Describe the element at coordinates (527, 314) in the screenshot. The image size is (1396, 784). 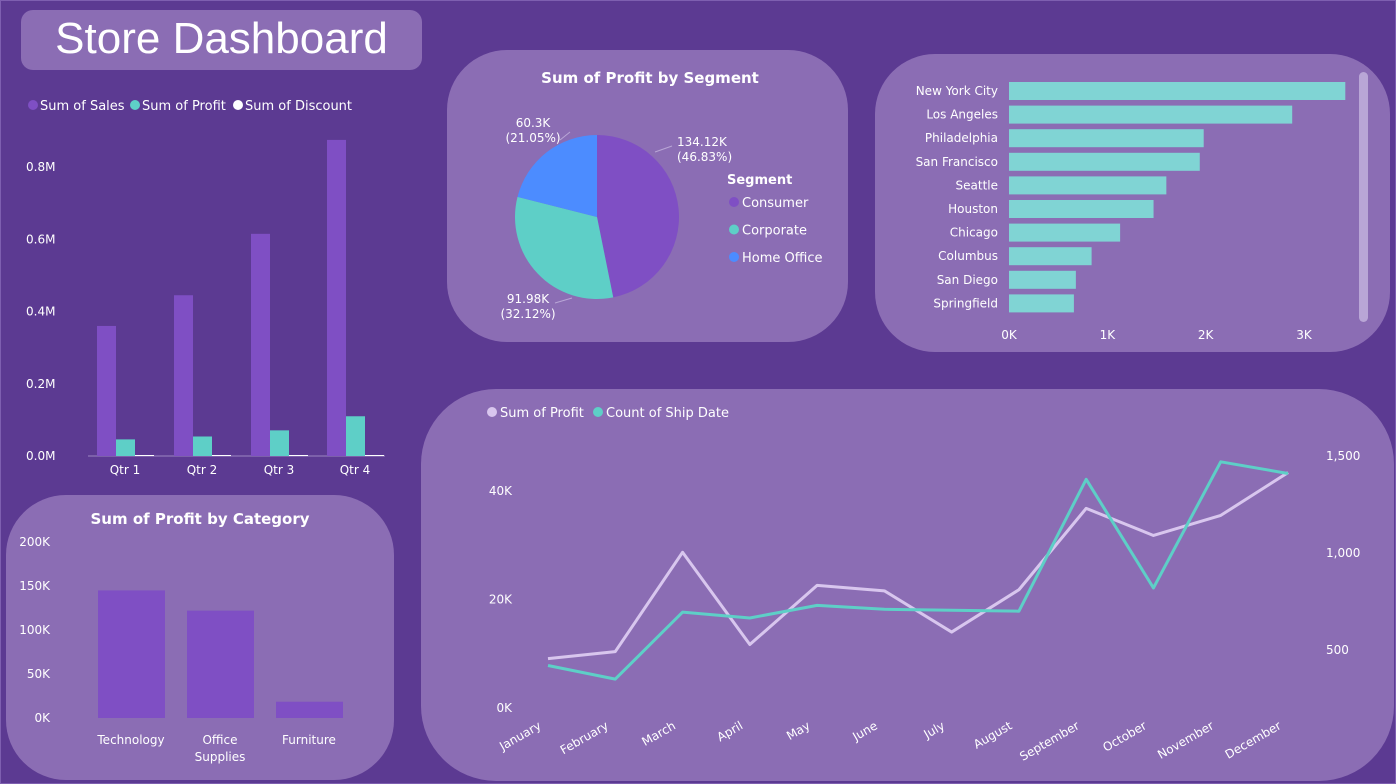
I see `data-pct-corporate: (32.12%)` at that location.